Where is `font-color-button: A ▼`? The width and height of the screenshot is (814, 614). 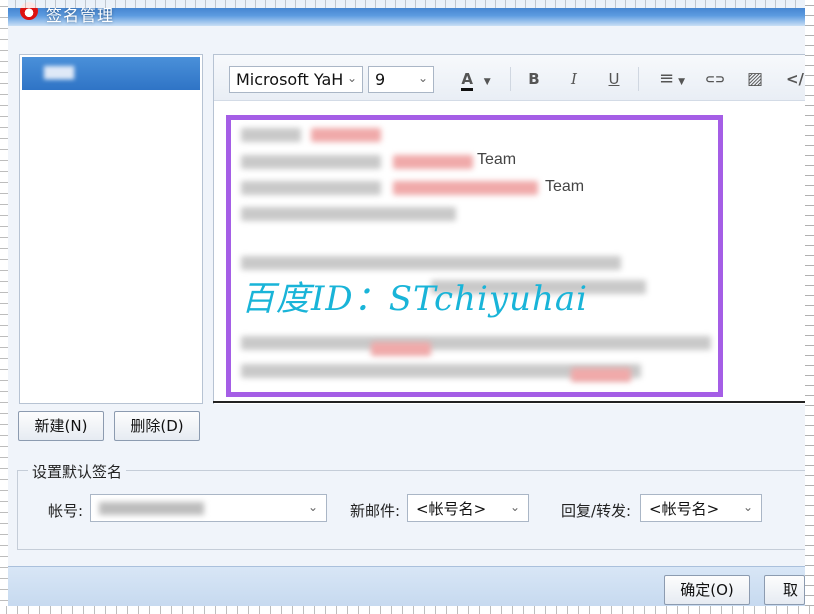
font-color-button: A ▼ is located at coordinates (476, 79).